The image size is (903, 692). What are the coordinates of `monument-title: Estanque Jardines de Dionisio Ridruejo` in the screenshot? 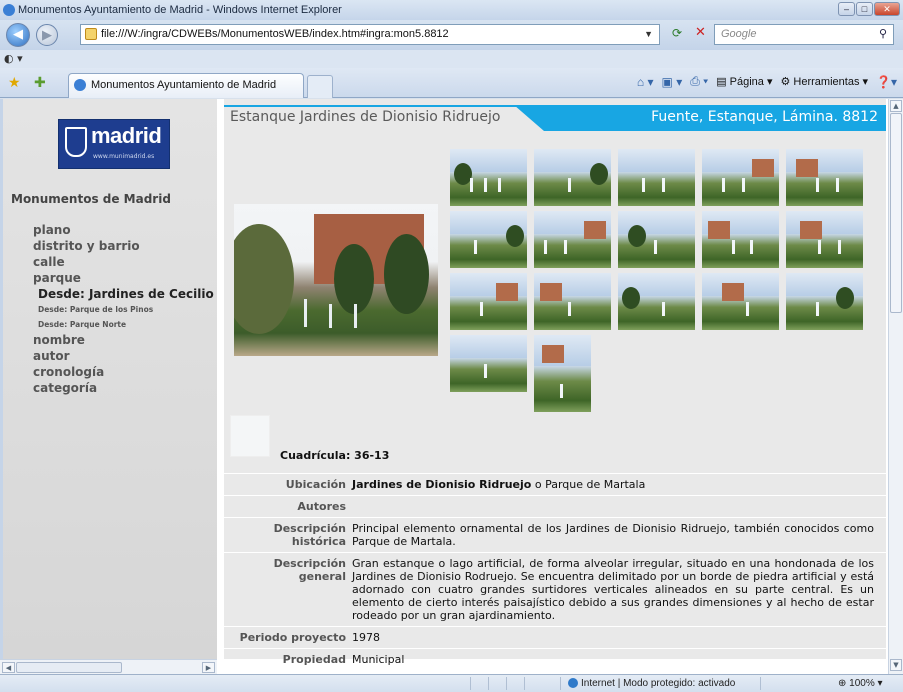 It's located at (365, 117).